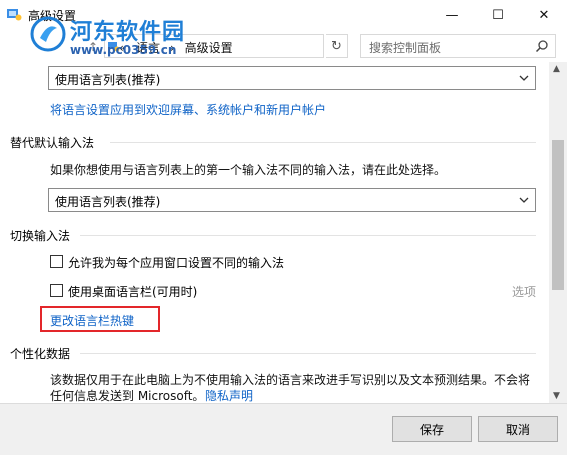 This screenshot has width=567, height=455. What do you see at coordinates (292, 78) in the screenshot?
I see `display-language-dropdown: 使用语言列表(推荐)` at bounding box center [292, 78].